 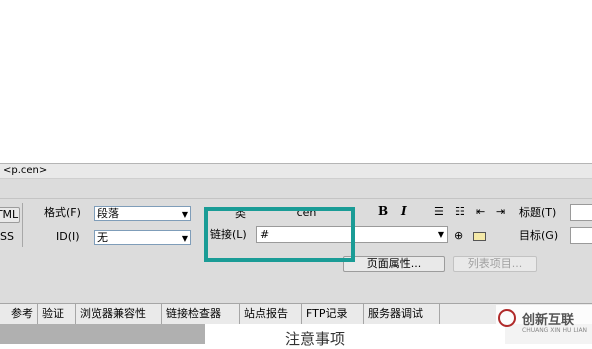 What do you see at coordinates (479, 236) in the screenshot?
I see `folder-icon` at bounding box center [479, 236].